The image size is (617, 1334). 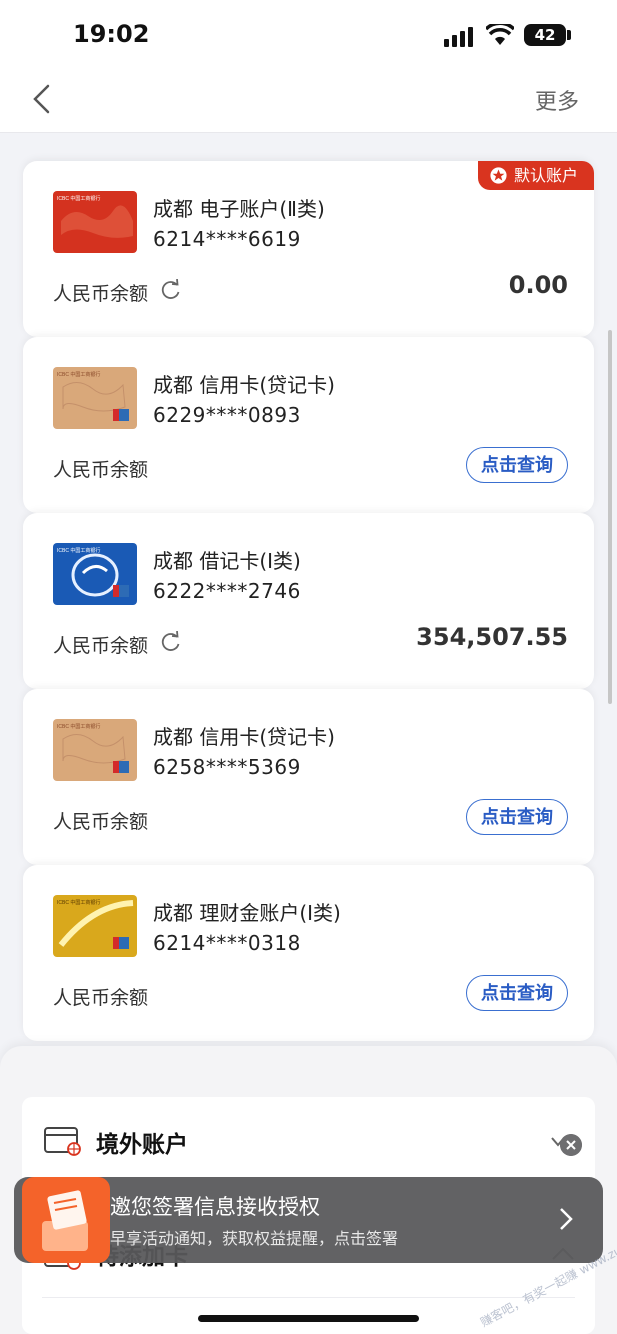 What do you see at coordinates (308, 33) in the screenshot?
I see `status-bar: 19:02 42` at bounding box center [308, 33].